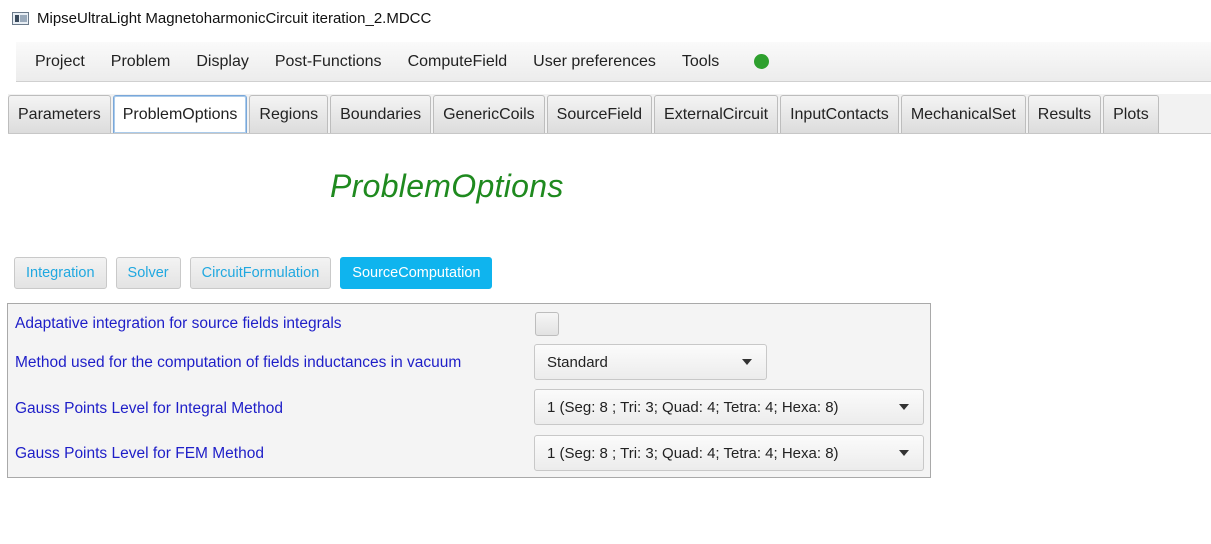  What do you see at coordinates (60, 273) in the screenshot?
I see `subtab-integration: Integration` at bounding box center [60, 273].